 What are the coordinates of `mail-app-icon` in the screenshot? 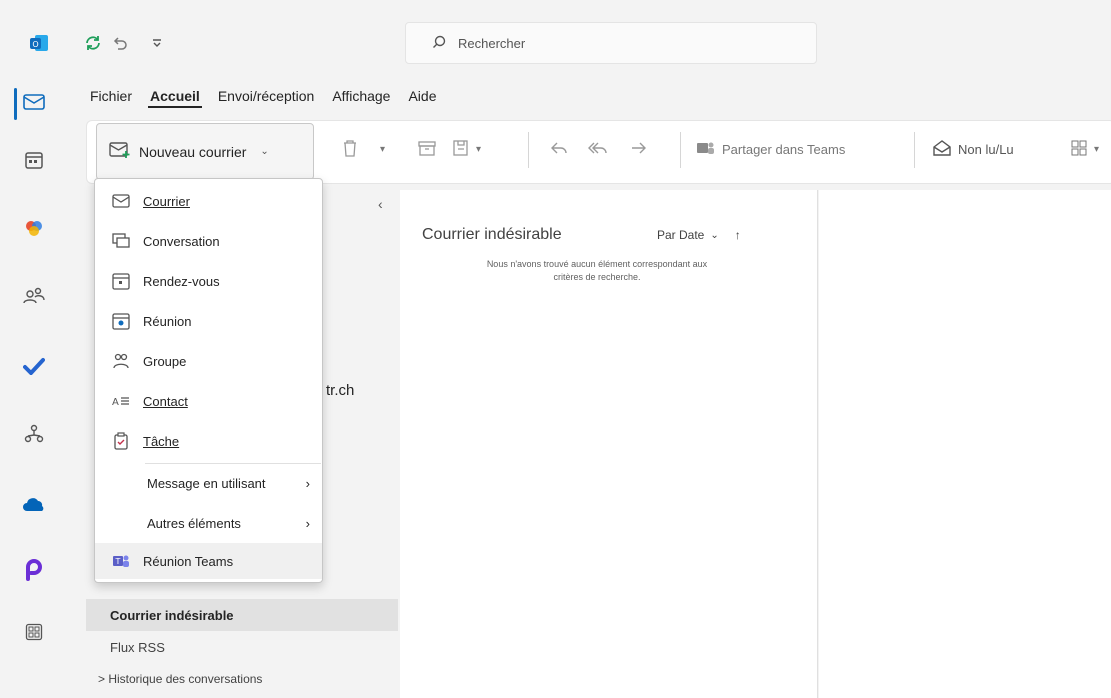 It's located at (34, 102).